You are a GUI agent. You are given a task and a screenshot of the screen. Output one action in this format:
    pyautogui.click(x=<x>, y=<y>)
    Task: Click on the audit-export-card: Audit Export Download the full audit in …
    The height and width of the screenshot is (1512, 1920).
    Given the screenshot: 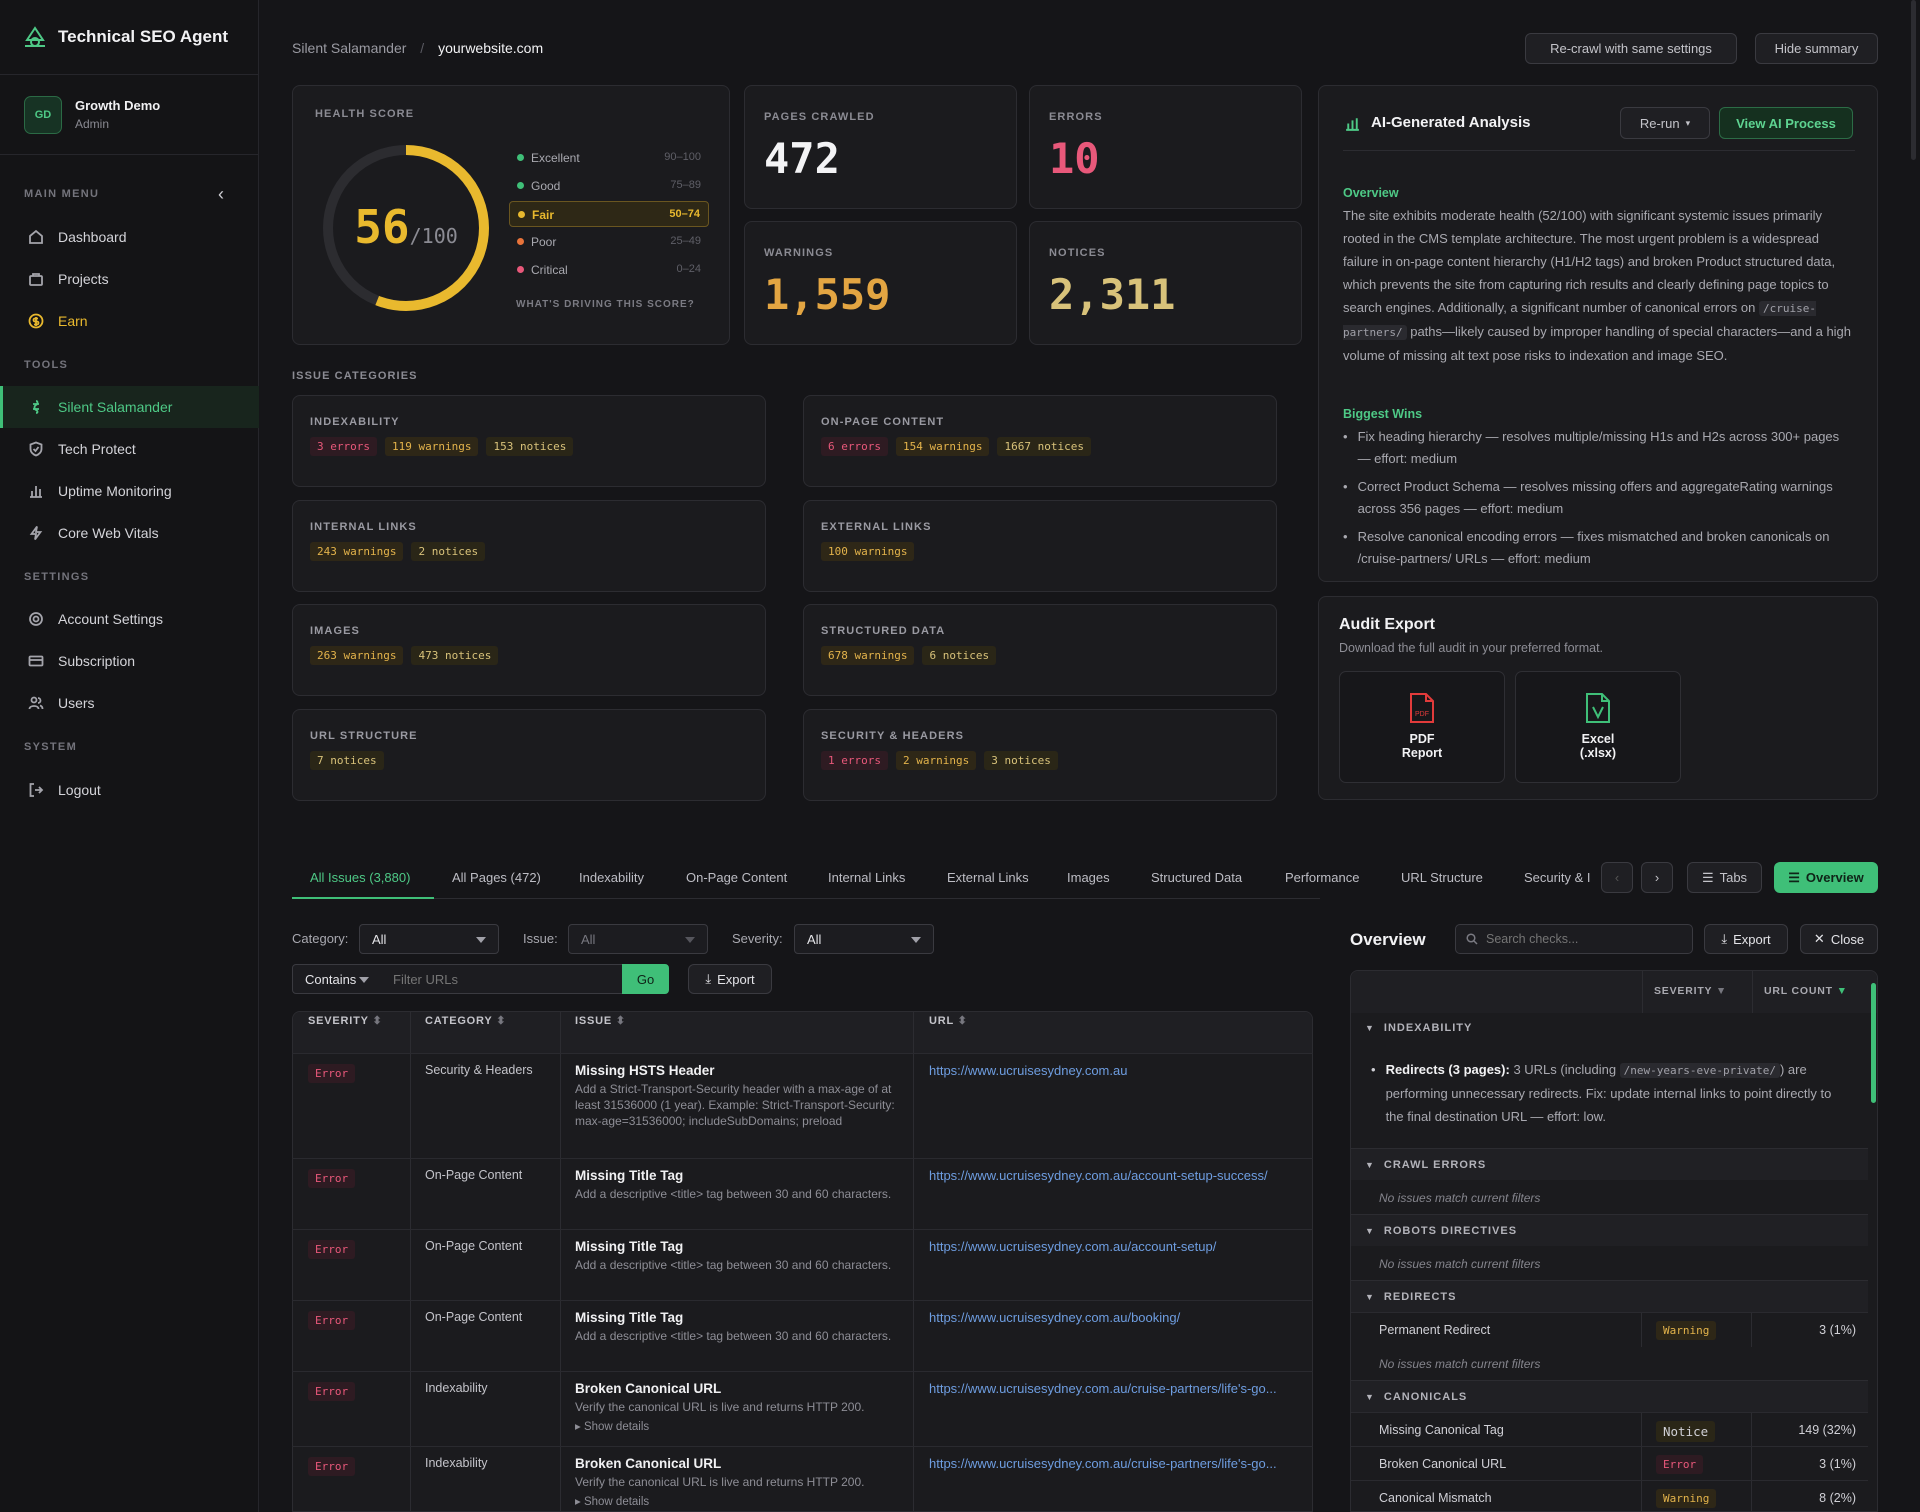 What is the action you would take?
    pyautogui.click(x=1598, y=698)
    